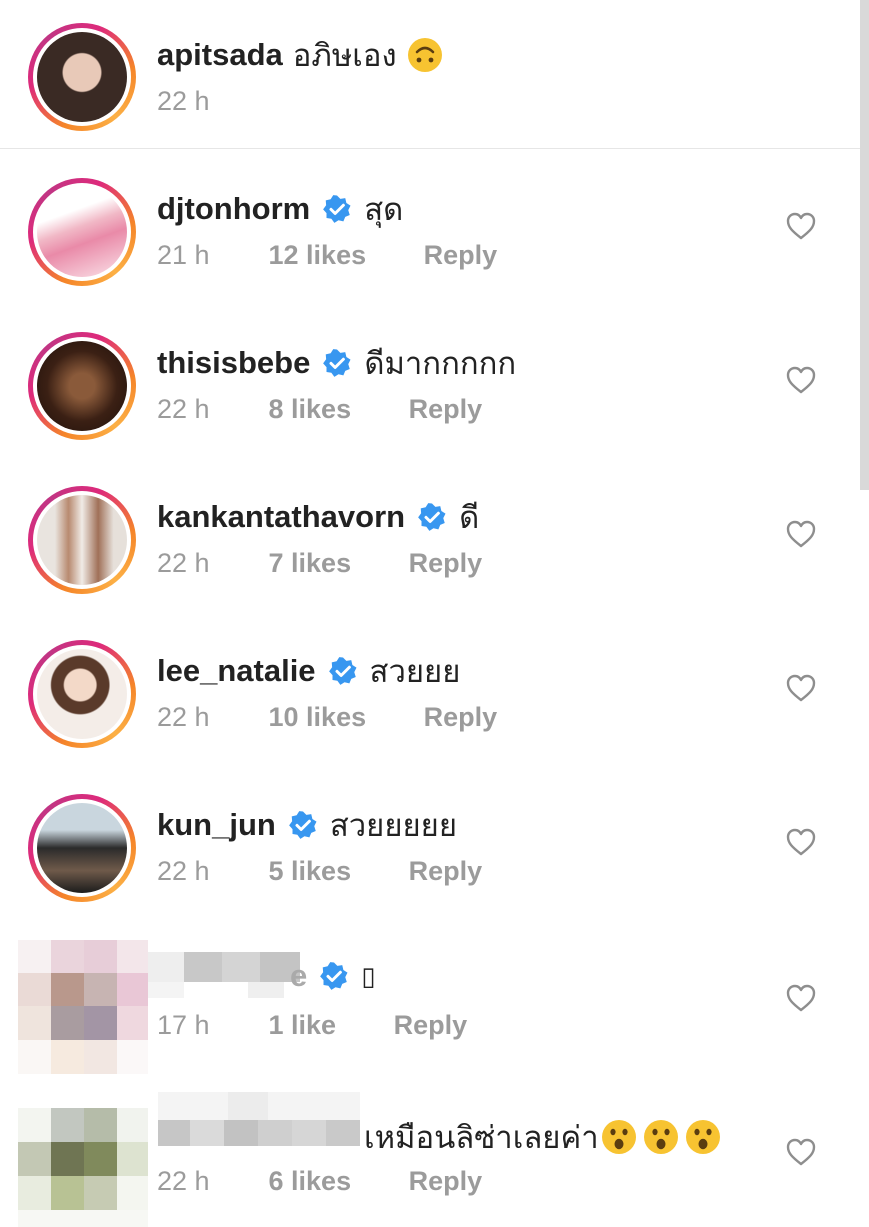 The width and height of the screenshot is (869, 1227). Describe the element at coordinates (384, 209) in the screenshot. I see `comment-text: สุด` at that location.